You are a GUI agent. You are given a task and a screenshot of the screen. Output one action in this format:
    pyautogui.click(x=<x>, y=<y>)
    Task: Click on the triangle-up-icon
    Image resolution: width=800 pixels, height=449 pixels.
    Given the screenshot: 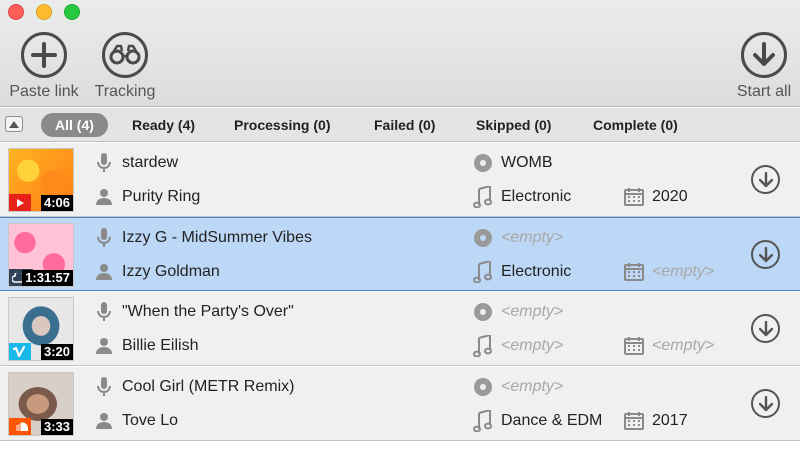 What is the action you would take?
    pyautogui.click(x=14, y=124)
    